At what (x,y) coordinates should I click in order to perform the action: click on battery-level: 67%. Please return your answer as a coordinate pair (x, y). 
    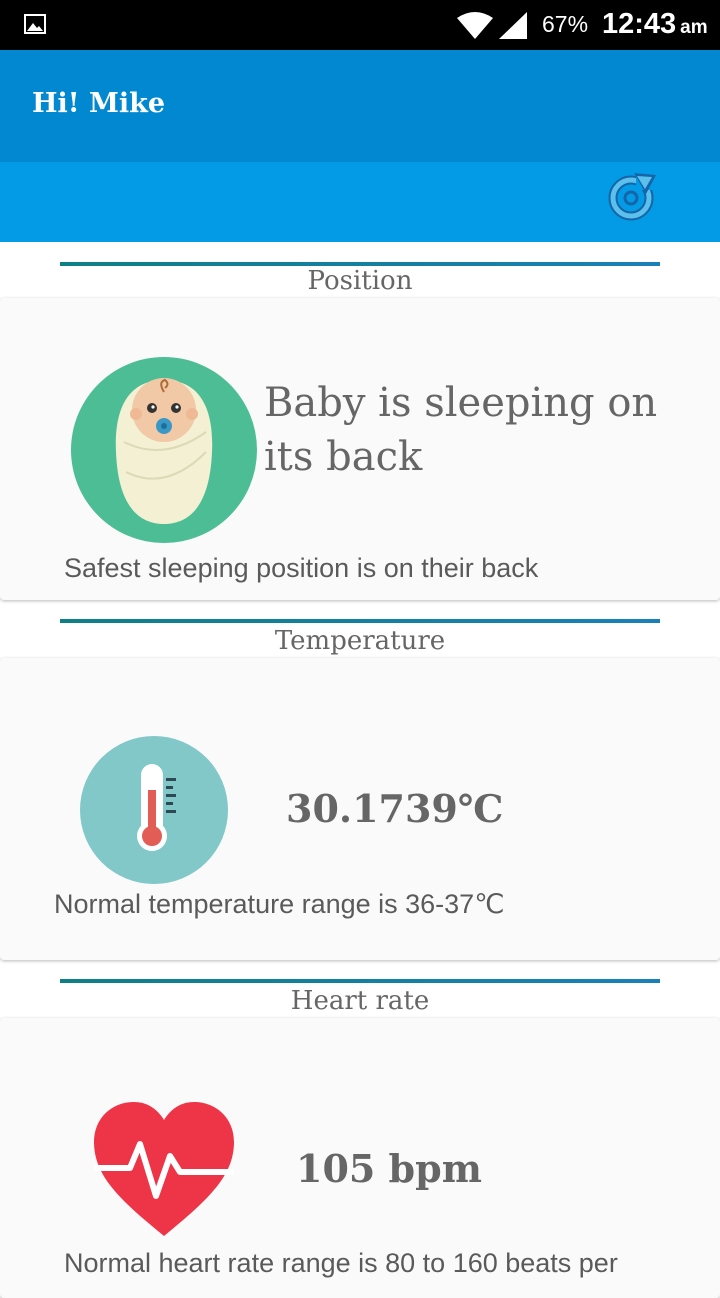
    Looking at the image, I should click on (565, 24).